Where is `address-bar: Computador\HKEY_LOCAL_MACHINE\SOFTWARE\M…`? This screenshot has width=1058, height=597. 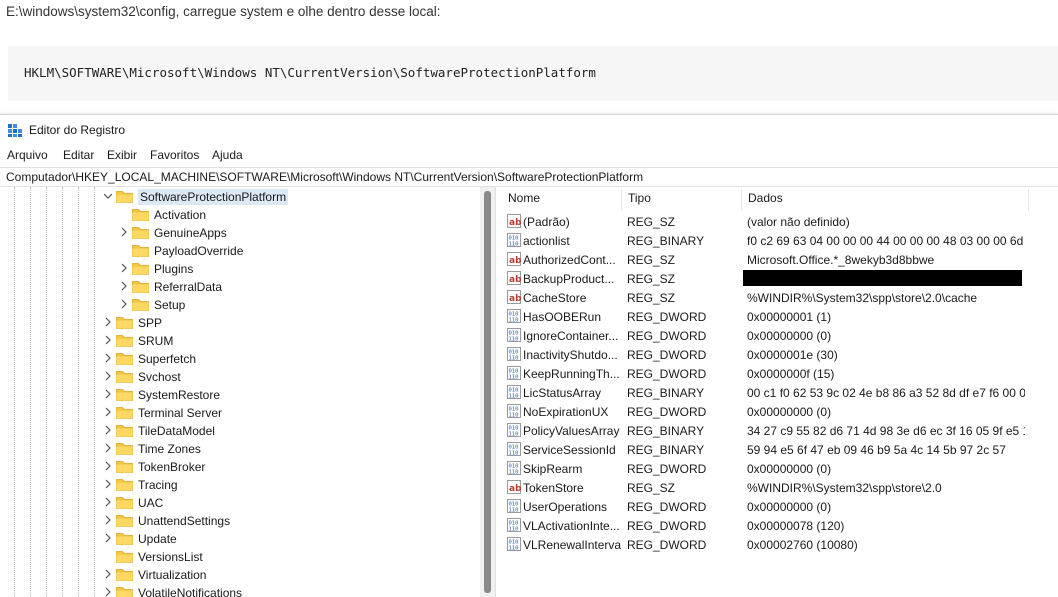
address-bar: Computador\HKEY_LOCAL_MACHINE\SOFTWARE\M… is located at coordinates (529, 177).